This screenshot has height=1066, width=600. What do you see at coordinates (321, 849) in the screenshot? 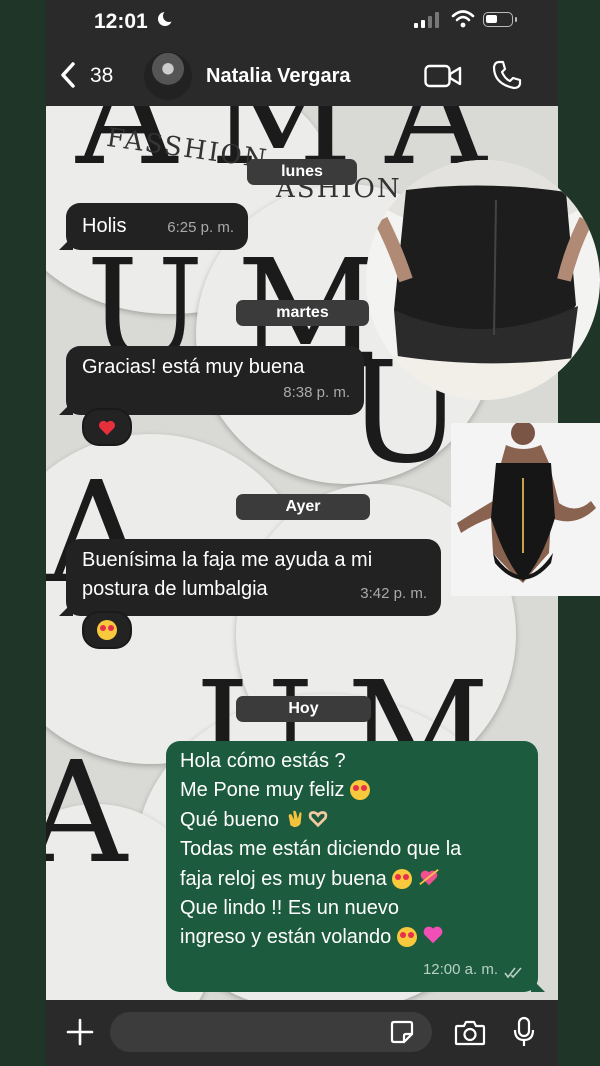
I see `message-text-line: Todas me están diciendo que la` at bounding box center [321, 849].